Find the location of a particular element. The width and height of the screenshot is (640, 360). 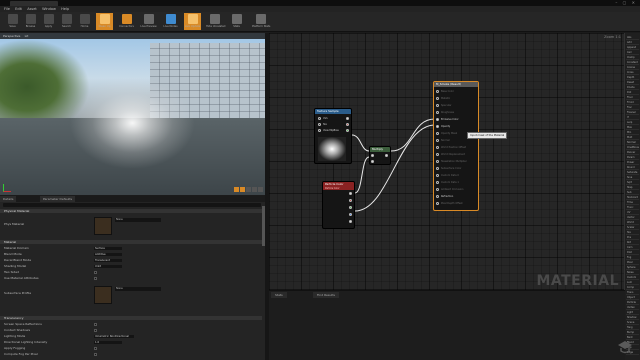

connectors-button: Connectors is located at coordinates (126, 21).